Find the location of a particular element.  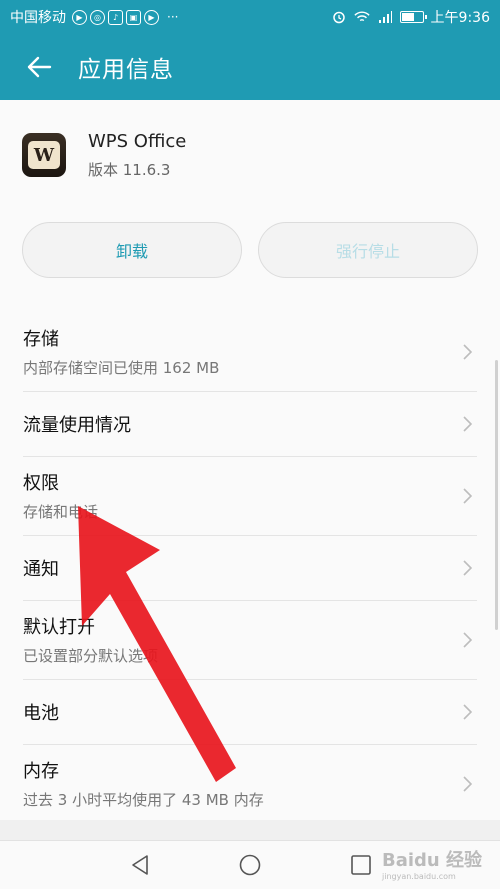

more-notifications-icon: ··· is located at coordinates (173, 17).